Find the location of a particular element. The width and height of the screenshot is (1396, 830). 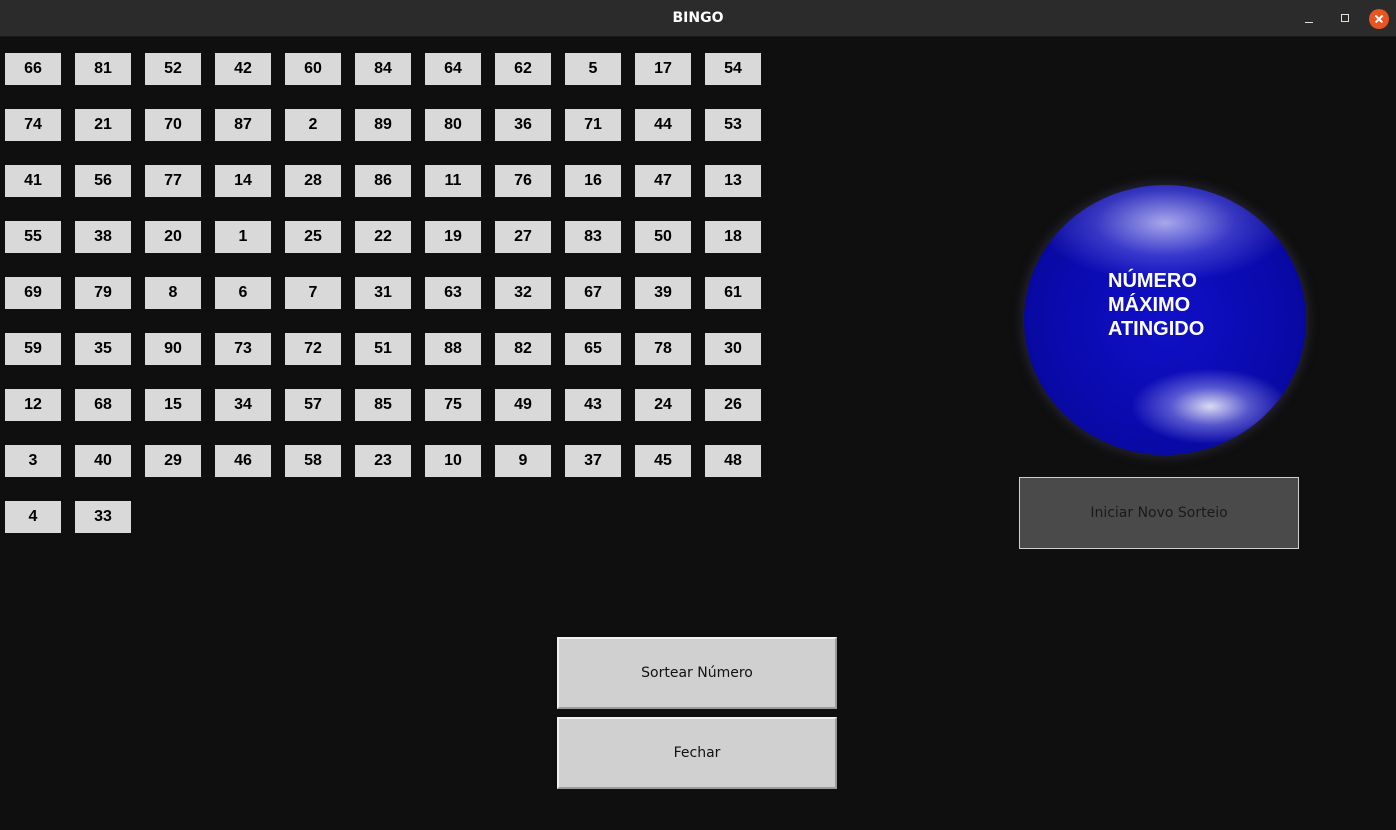

number-cell: 21 is located at coordinates (103, 125).